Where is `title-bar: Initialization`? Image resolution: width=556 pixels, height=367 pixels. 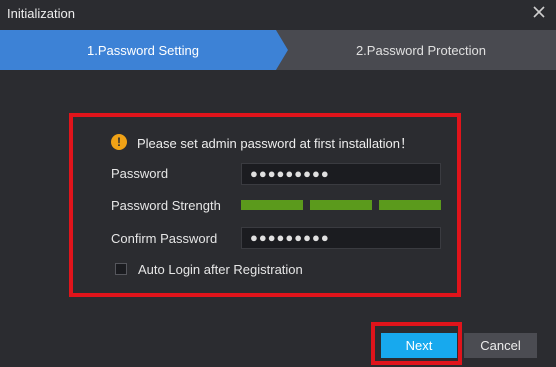
title-bar: Initialization is located at coordinates (278, 14).